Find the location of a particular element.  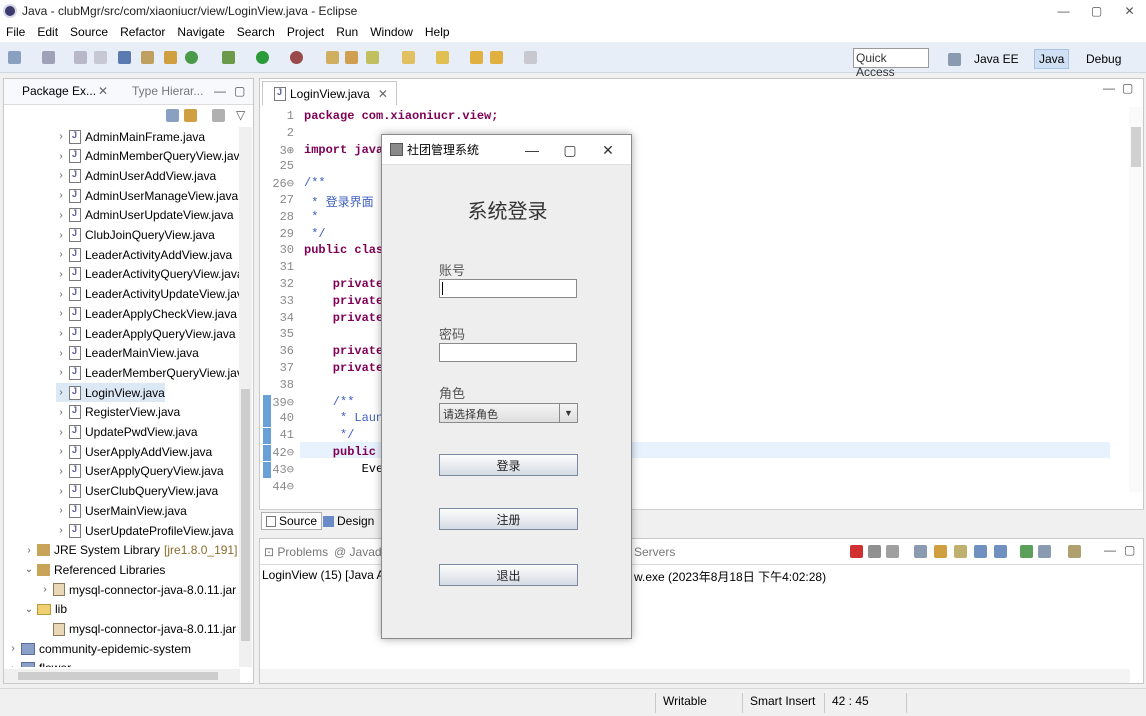

editor-minimize-icon: — is located at coordinates (1109, 88).